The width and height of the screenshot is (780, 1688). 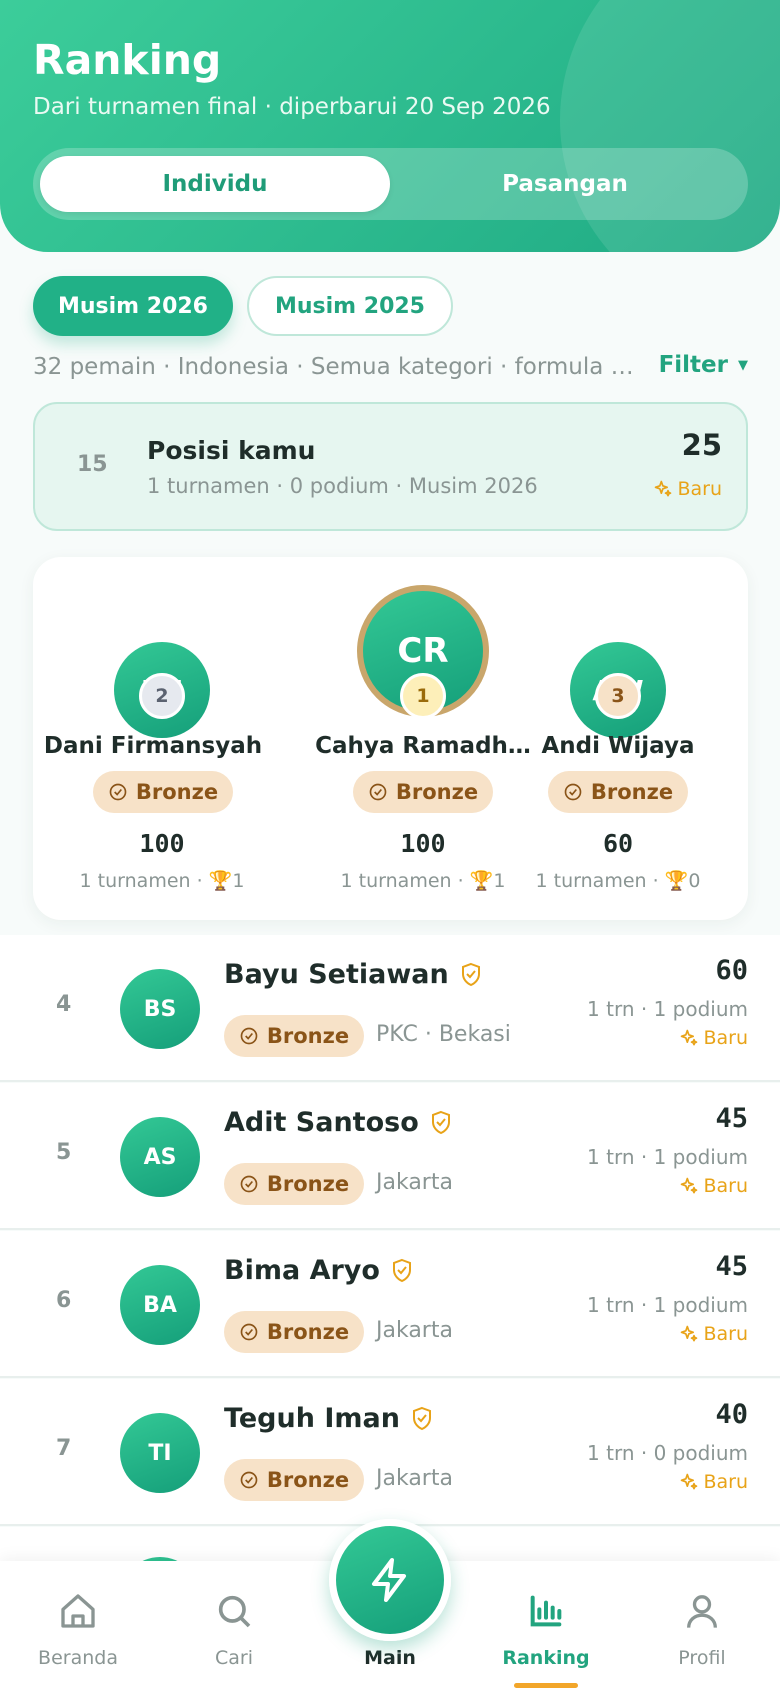 What do you see at coordinates (215, 184) in the screenshot?
I see `tab-individu: Individu` at bounding box center [215, 184].